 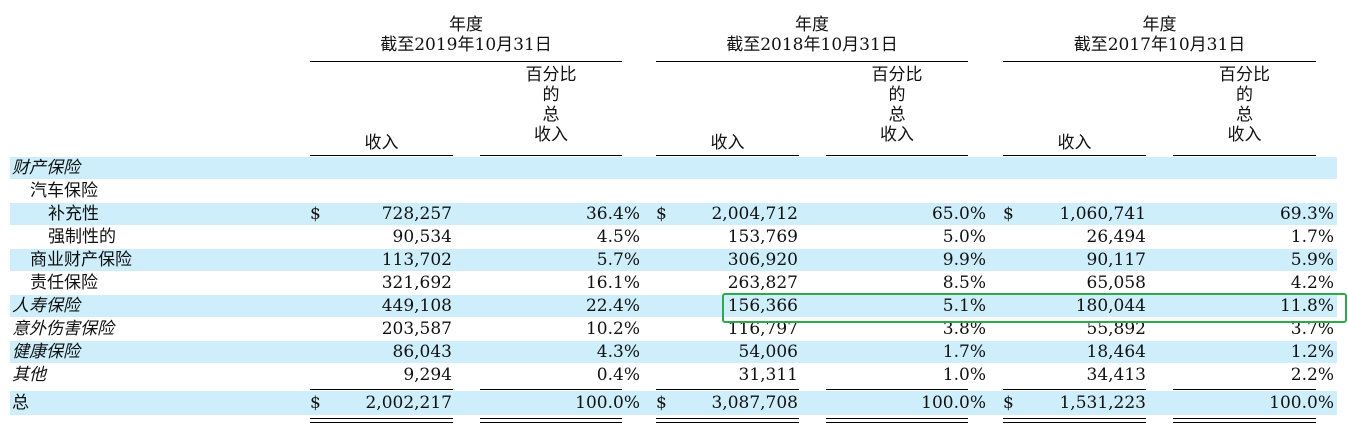 What do you see at coordinates (81, 260) in the screenshot?
I see `row-label-commercial-property: 商业财产保险` at bounding box center [81, 260].